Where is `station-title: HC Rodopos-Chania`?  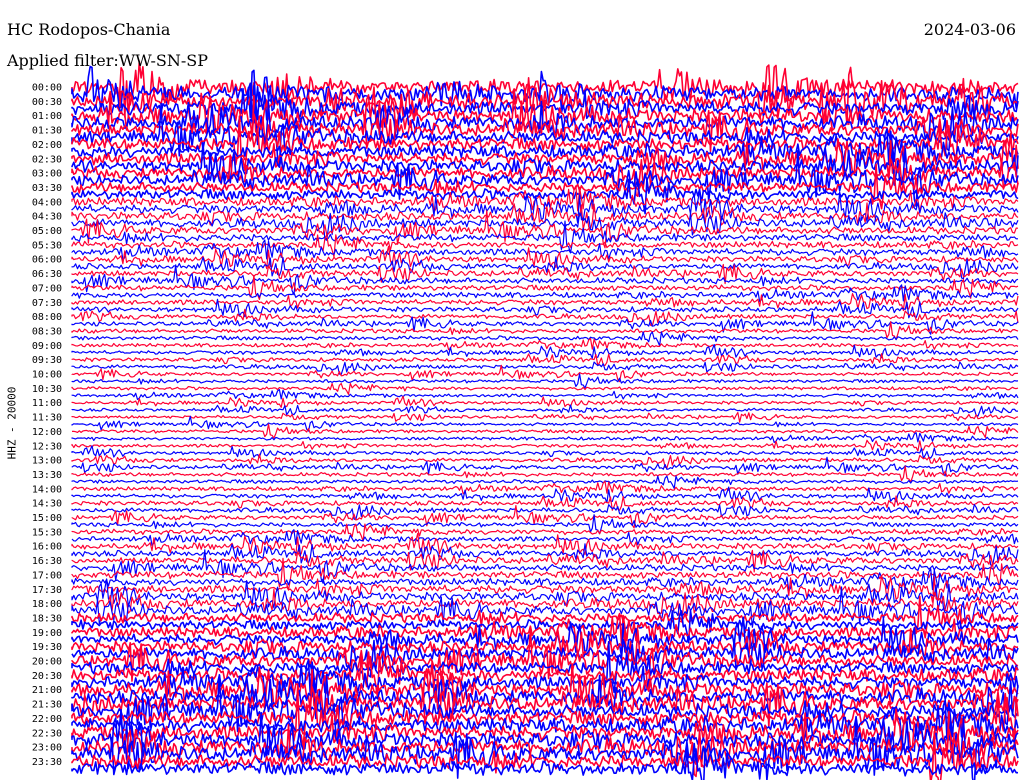 station-title: HC Rodopos-Chania is located at coordinates (89, 29).